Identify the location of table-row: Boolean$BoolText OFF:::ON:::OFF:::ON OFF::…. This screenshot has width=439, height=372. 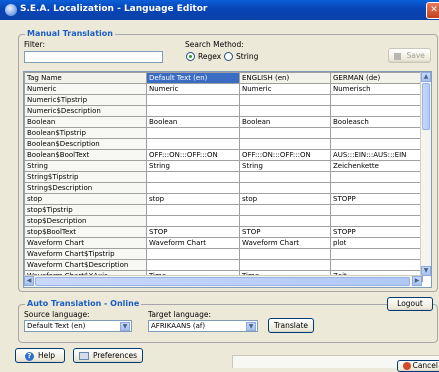
(223, 155).